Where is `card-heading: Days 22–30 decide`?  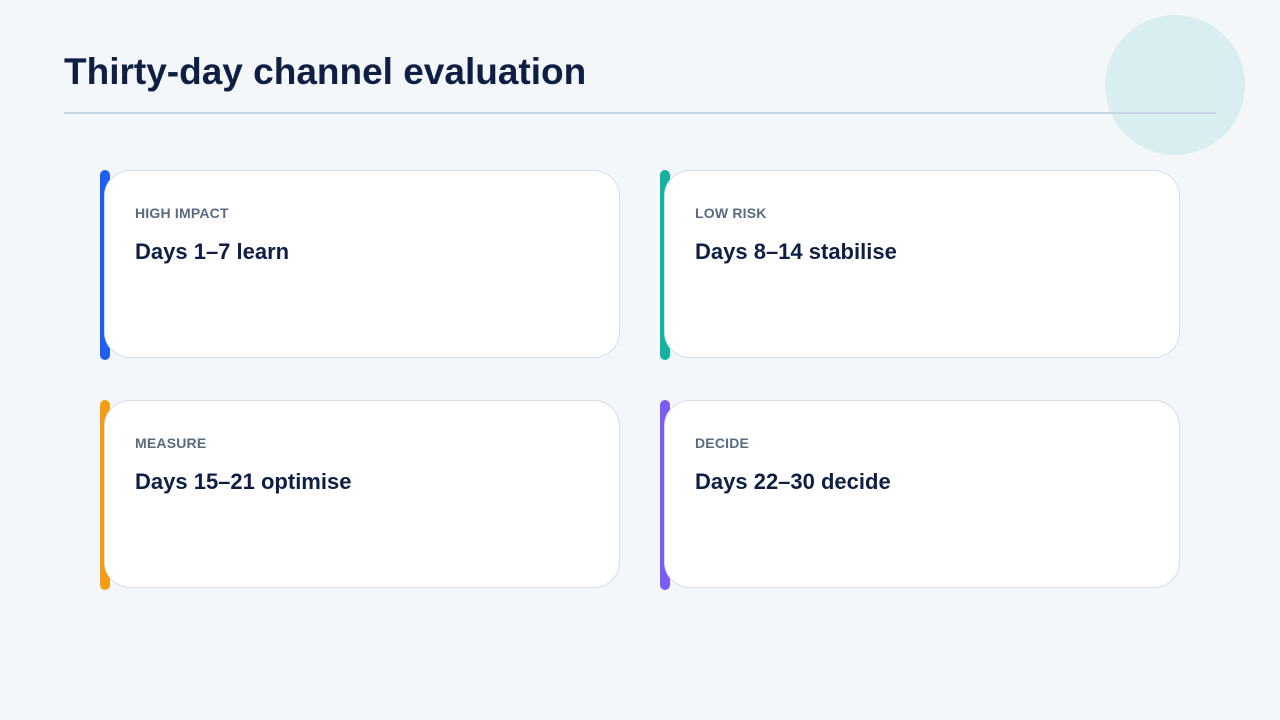 card-heading: Days 22–30 decide is located at coordinates (793, 481).